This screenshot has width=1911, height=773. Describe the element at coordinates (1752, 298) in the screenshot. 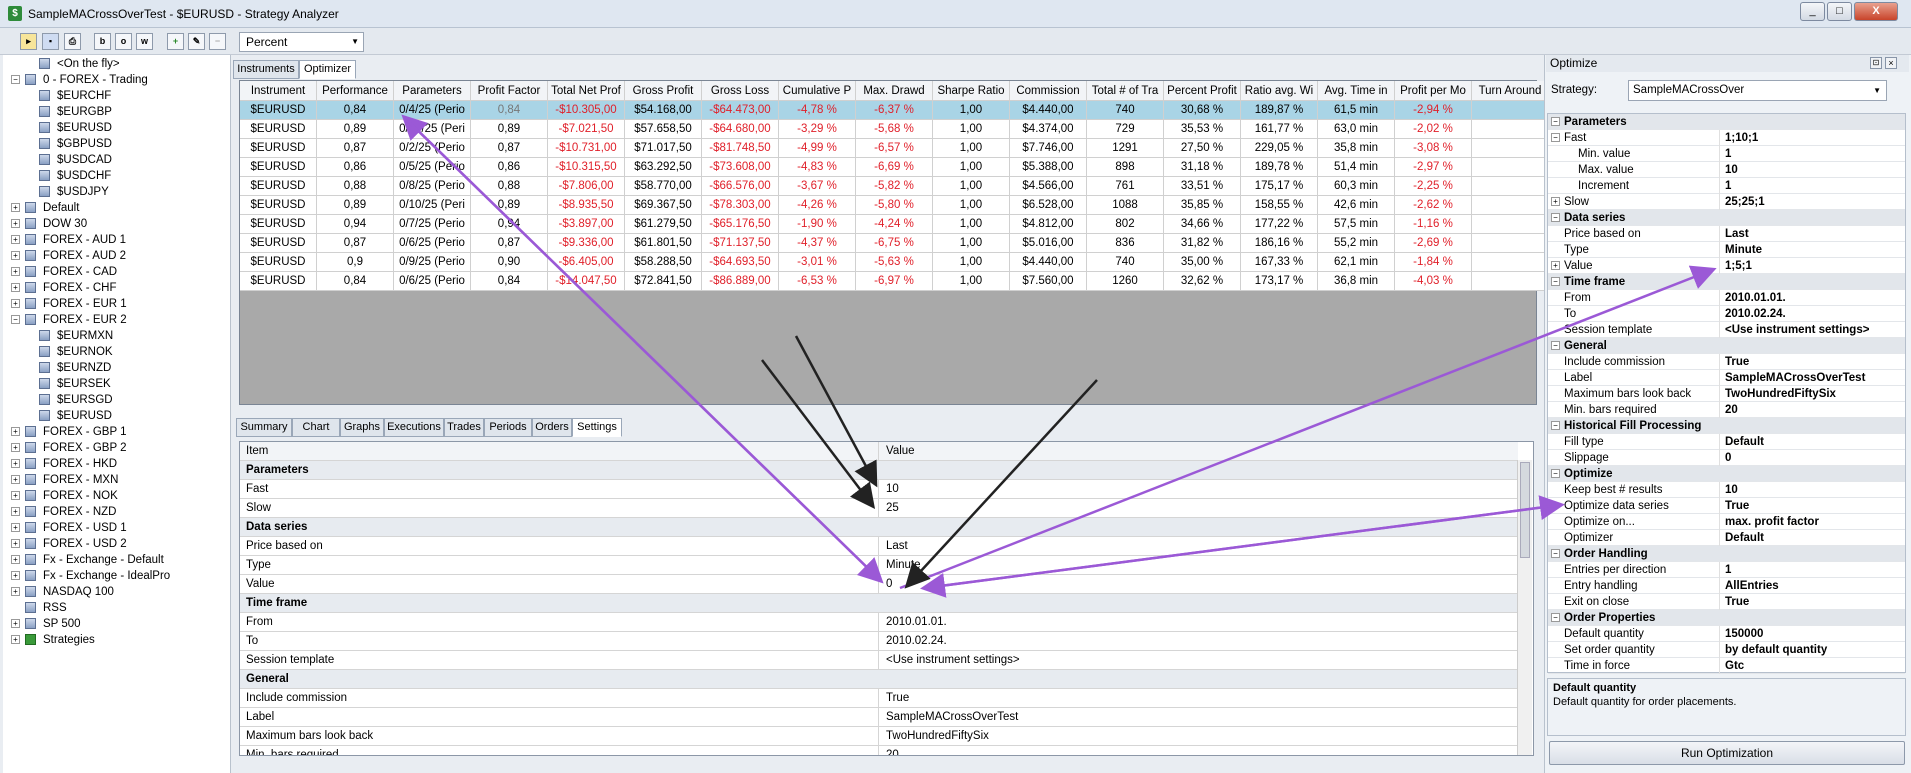

I see `property-value: 2010.01.01.` at that location.